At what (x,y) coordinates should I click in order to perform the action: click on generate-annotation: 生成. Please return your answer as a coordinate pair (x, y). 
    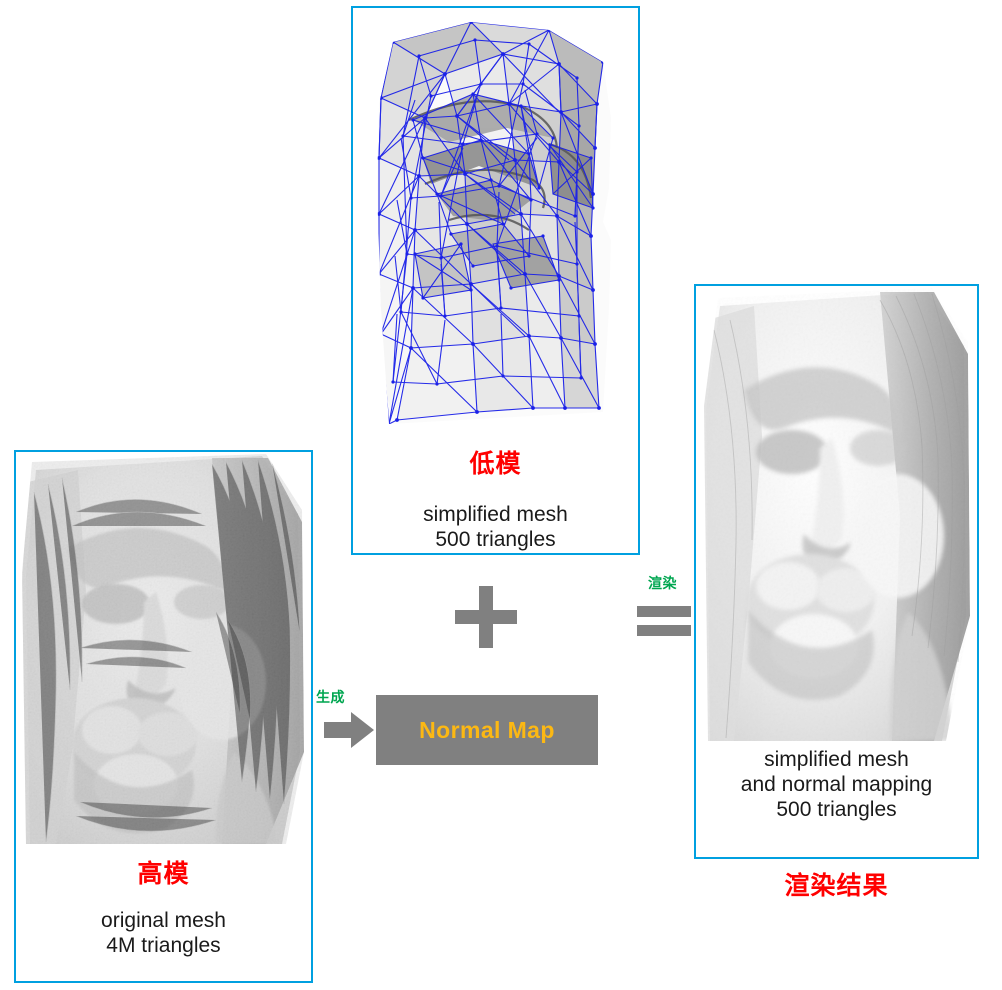
    Looking at the image, I should click on (330, 697).